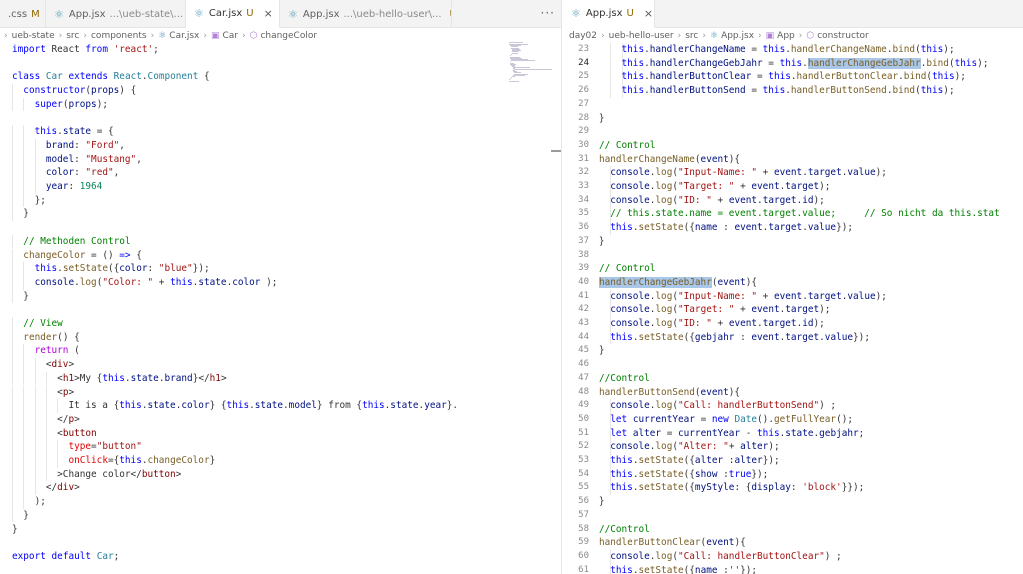 Image resolution: width=1023 pixels, height=574 pixels. Describe the element at coordinates (233, 14) in the screenshot. I see `editor-tab: ⚛ Car.jsx U ×` at that location.